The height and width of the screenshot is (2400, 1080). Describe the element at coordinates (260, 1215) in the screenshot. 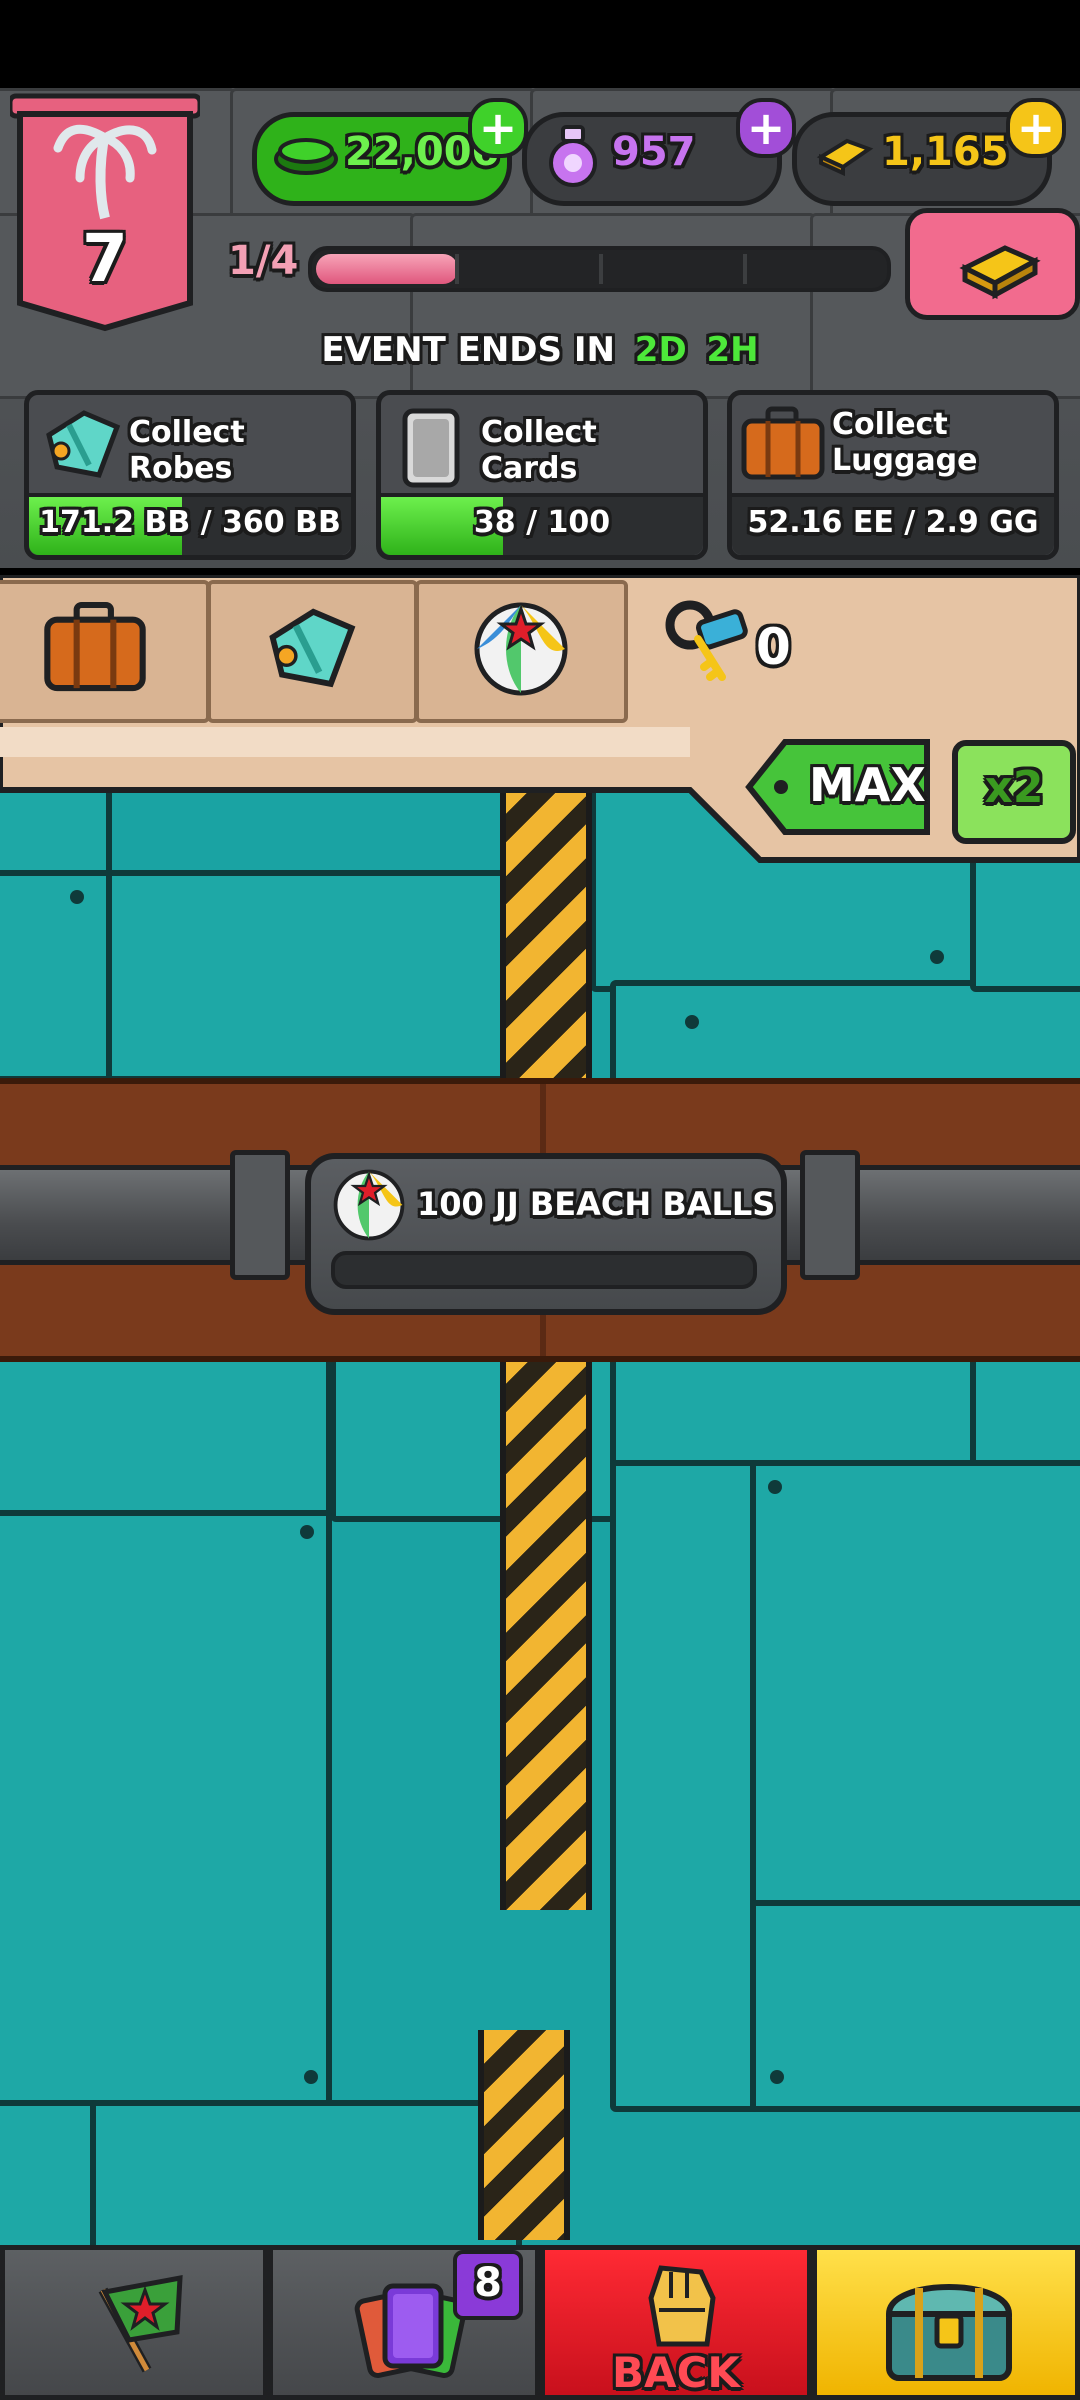

I see `pipe-clamp-left` at that location.